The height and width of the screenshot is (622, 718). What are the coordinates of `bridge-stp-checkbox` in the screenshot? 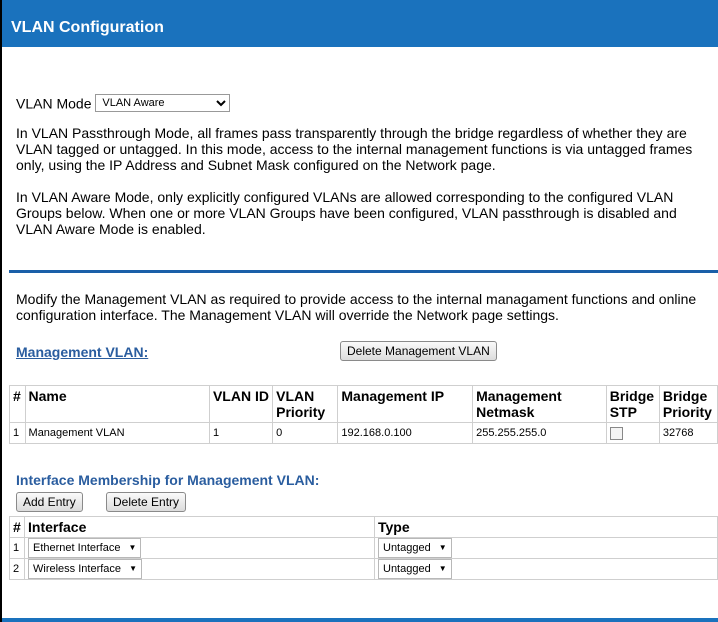 It's located at (616, 433).